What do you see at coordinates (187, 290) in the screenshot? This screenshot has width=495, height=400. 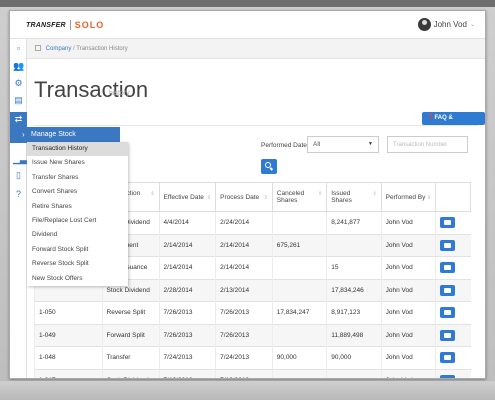 I see `cell-effective-date: 2/28/2014` at bounding box center [187, 290].